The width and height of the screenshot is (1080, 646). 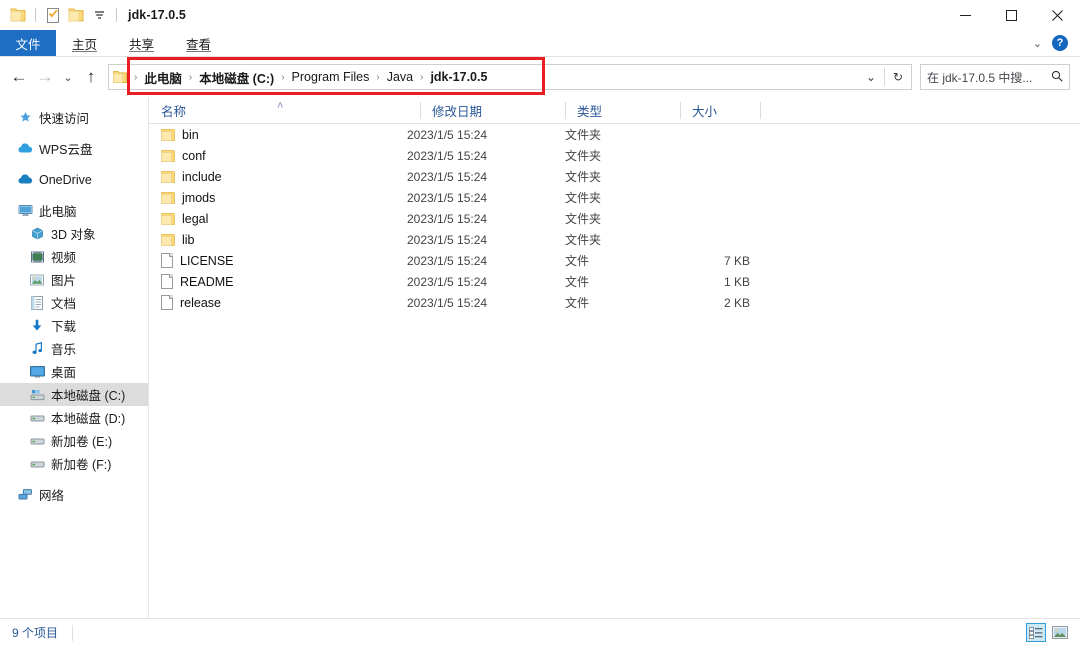 What do you see at coordinates (74, 233) in the screenshot?
I see `sidebar-item-3d-objects: 3D 对象` at bounding box center [74, 233].